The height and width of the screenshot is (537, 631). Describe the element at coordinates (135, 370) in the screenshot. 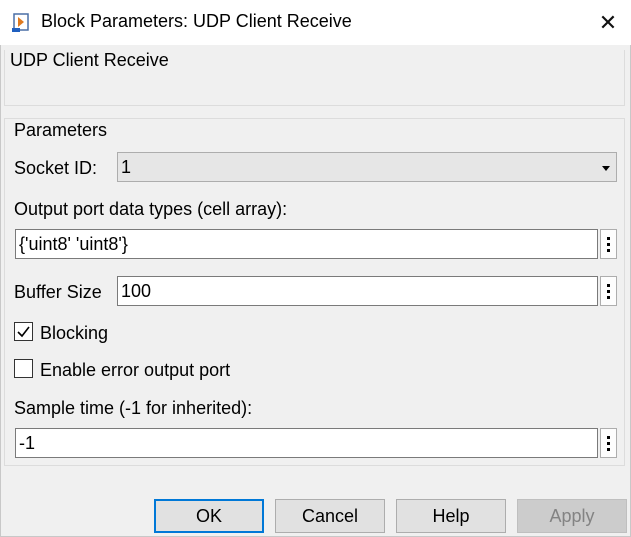

I see `error-port-label: Enable error output port` at that location.